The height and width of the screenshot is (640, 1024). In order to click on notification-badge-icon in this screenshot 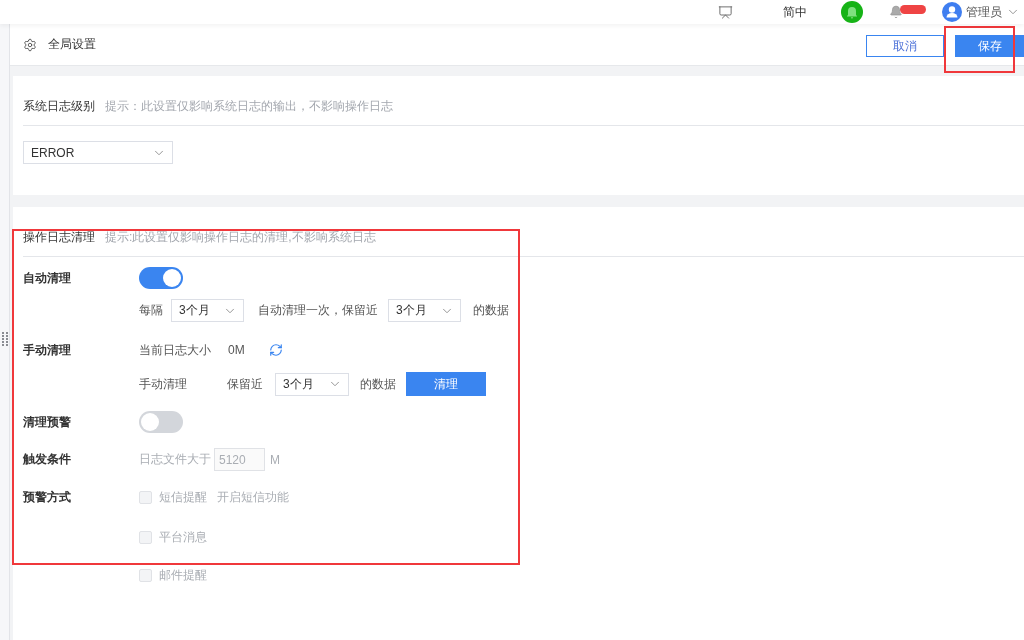, I will do `click(913, 9)`.